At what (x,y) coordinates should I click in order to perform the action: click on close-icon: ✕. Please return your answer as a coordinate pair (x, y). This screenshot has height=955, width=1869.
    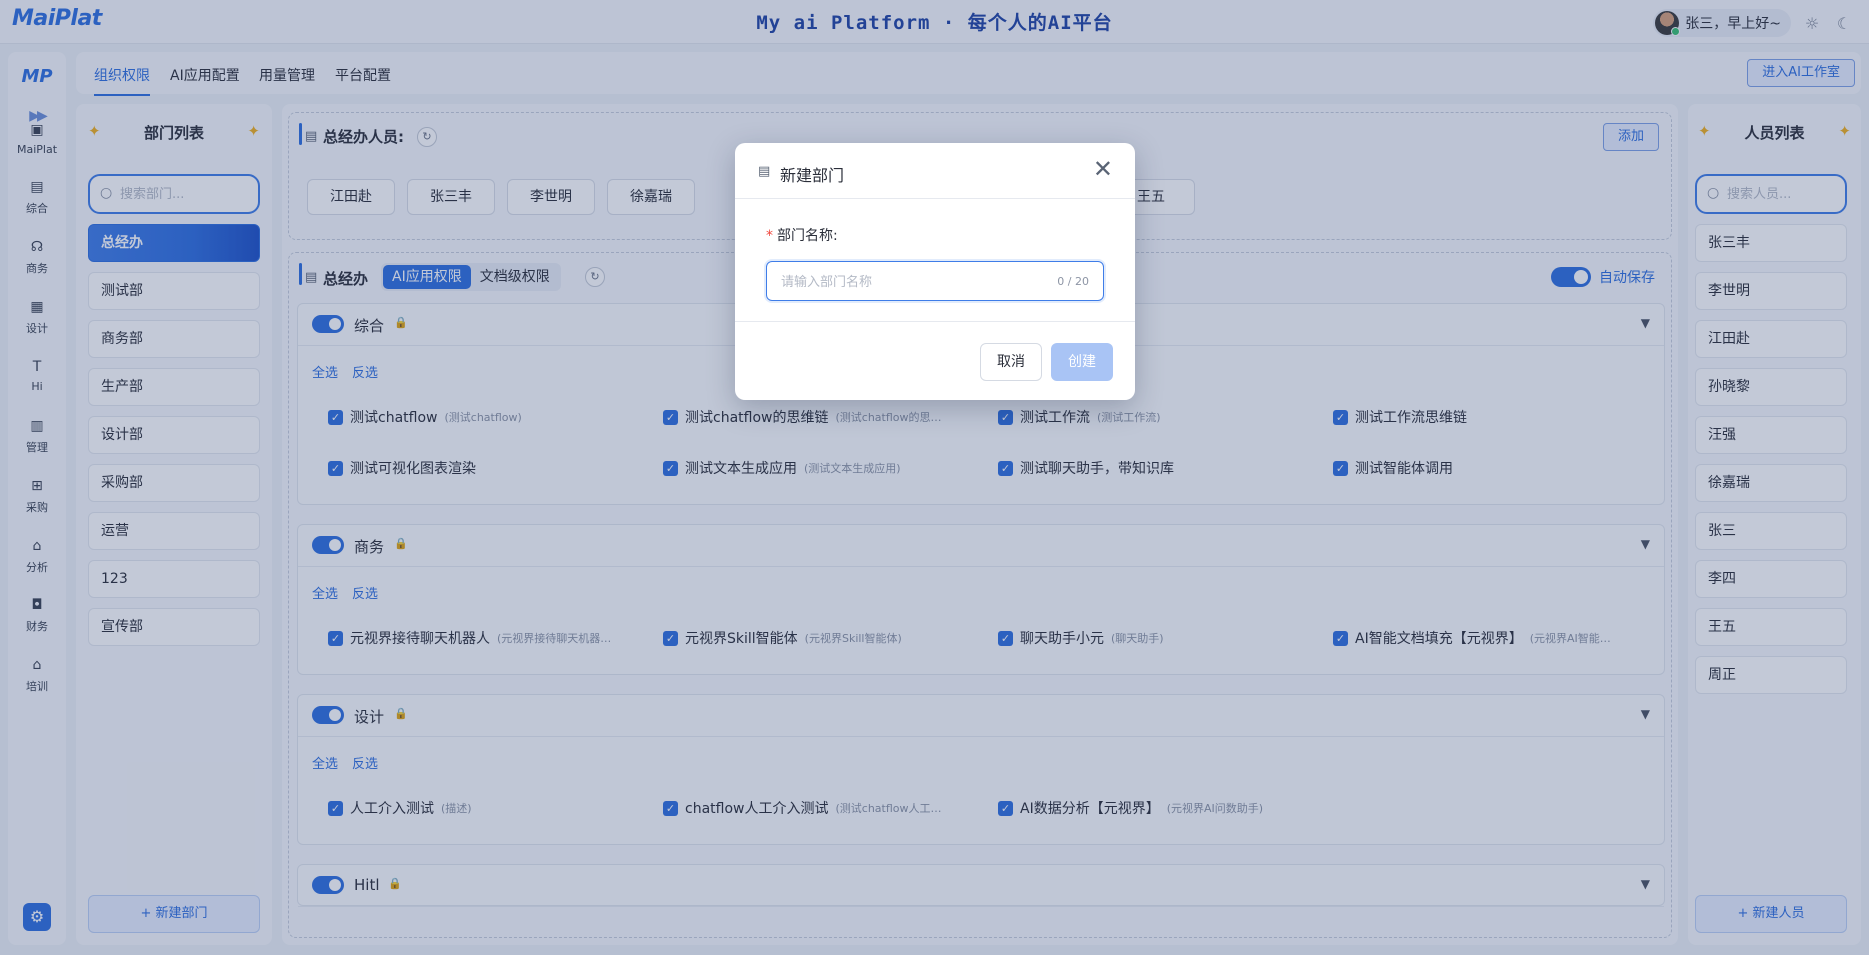
    Looking at the image, I should click on (1103, 169).